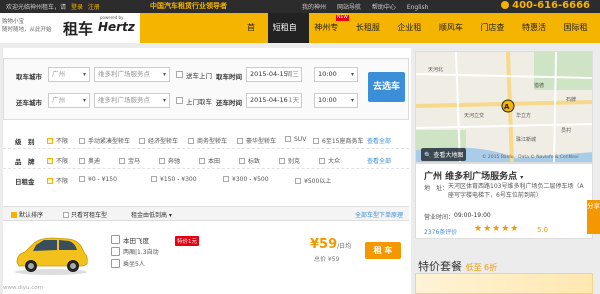 The image size is (600, 294). Describe the element at coordinates (209, 160) in the screenshot. I see `filter-brand-option: 本田` at that location.